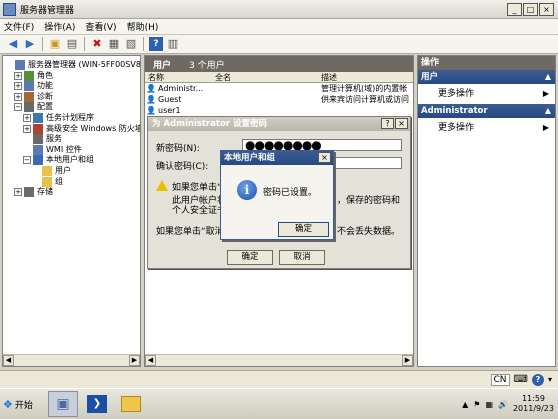 The width and height of the screenshot is (558, 419). What do you see at coordinates (465, 404) in the screenshot?
I see `show-hidden-icons-icon: ▲` at bounding box center [465, 404].